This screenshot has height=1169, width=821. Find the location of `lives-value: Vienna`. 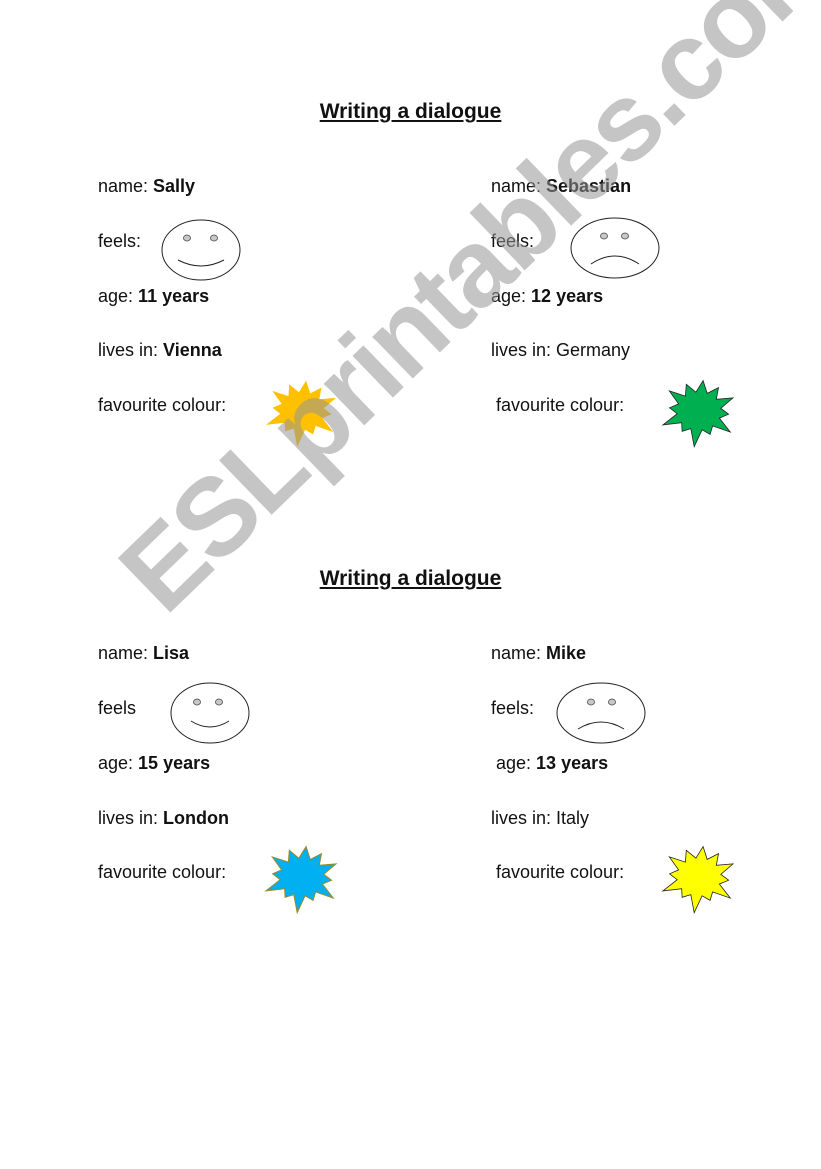

lives-value: Vienna is located at coordinates (192, 350).